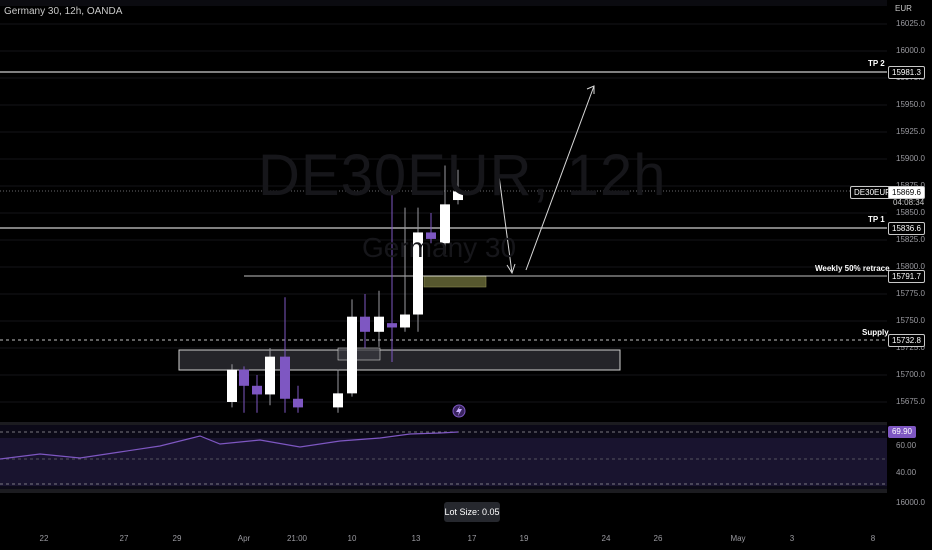  Describe the element at coordinates (606, 538) in the screenshot. I see `time-tick-label: 24` at that location.